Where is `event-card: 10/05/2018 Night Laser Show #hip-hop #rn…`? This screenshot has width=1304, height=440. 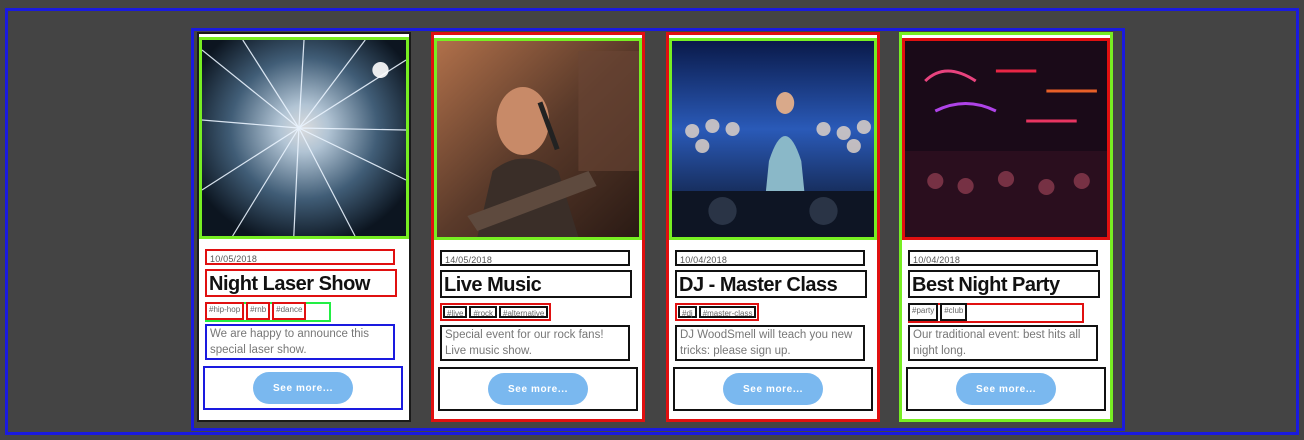 event-card: 10/05/2018 Night Laser Show #hip-hop #rn… is located at coordinates (304, 227).